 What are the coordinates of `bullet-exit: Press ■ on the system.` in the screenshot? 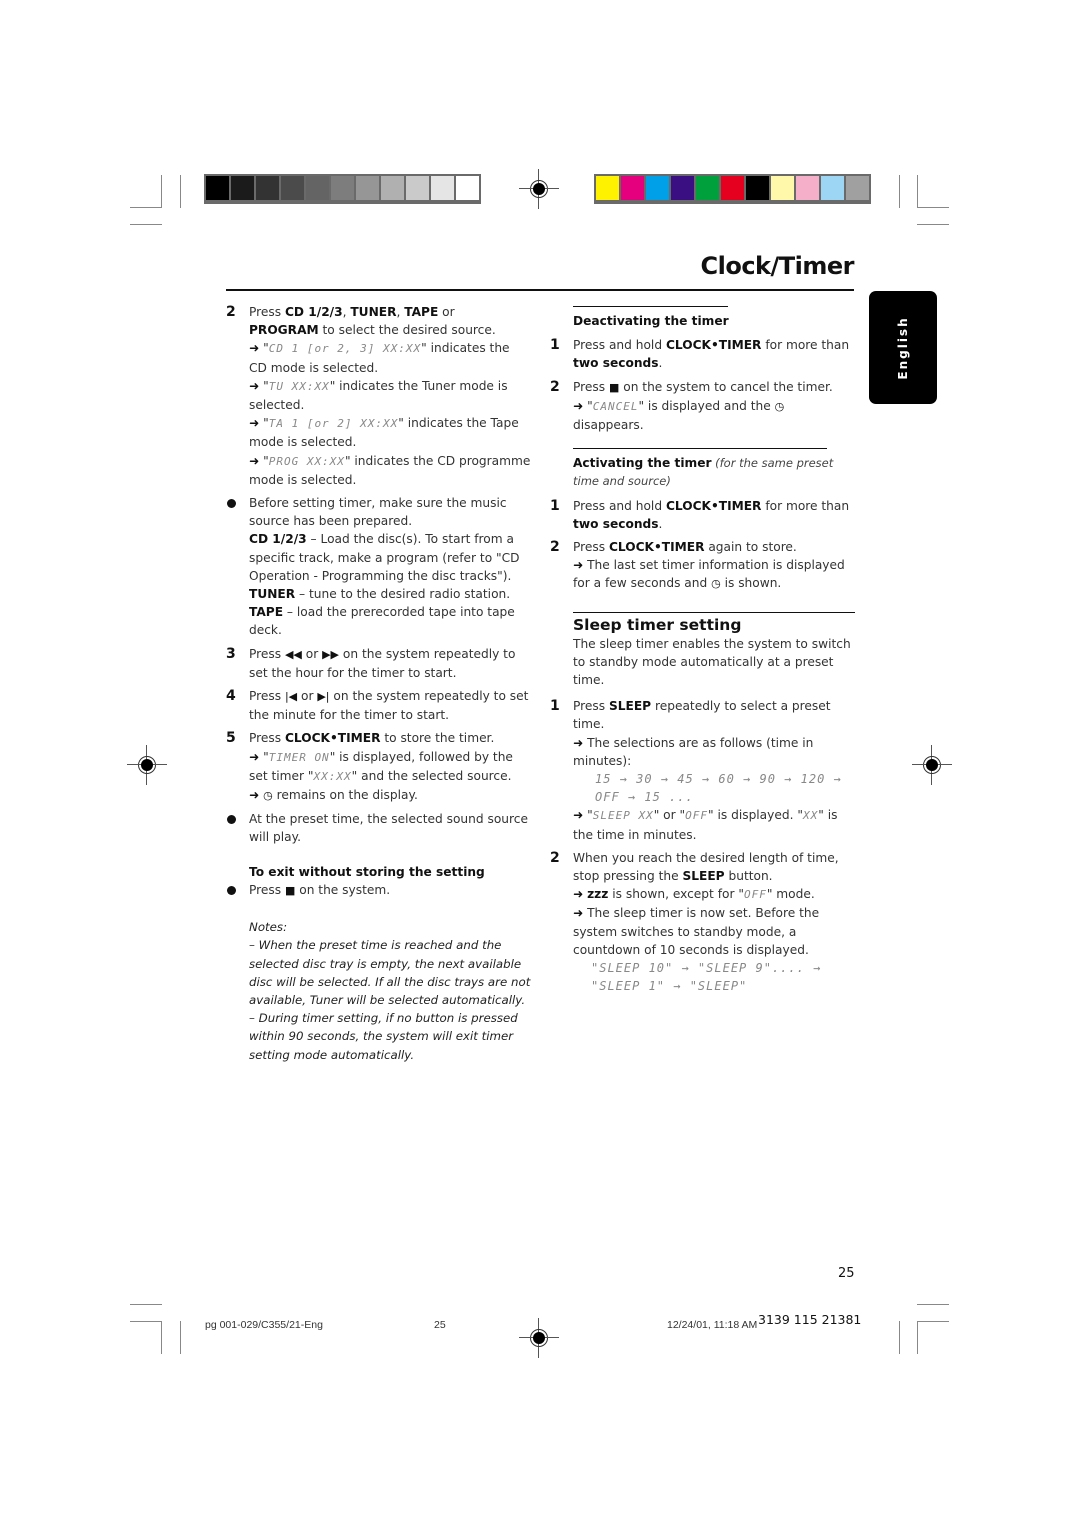 It's located at (378, 890).